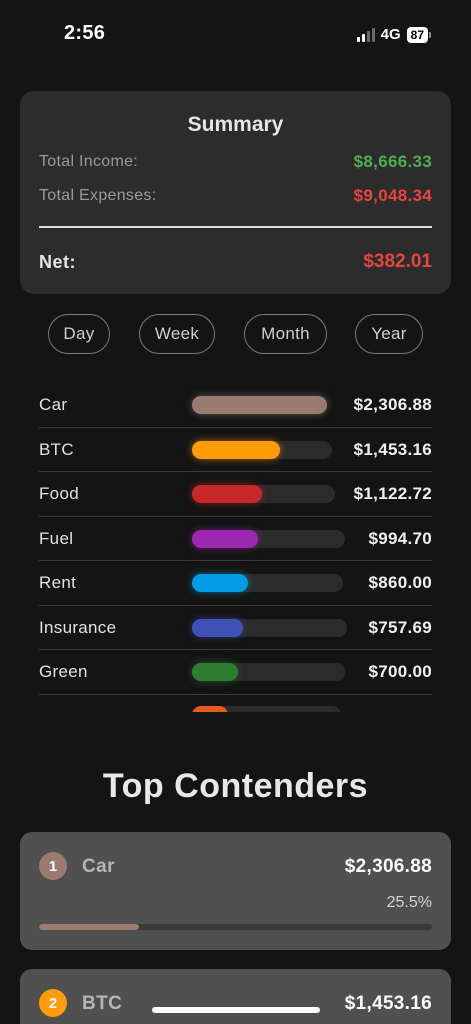 The width and height of the screenshot is (471, 1024). What do you see at coordinates (85, 33) in the screenshot?
I see `status-time: 2:56` at bounding box center [85, 33].